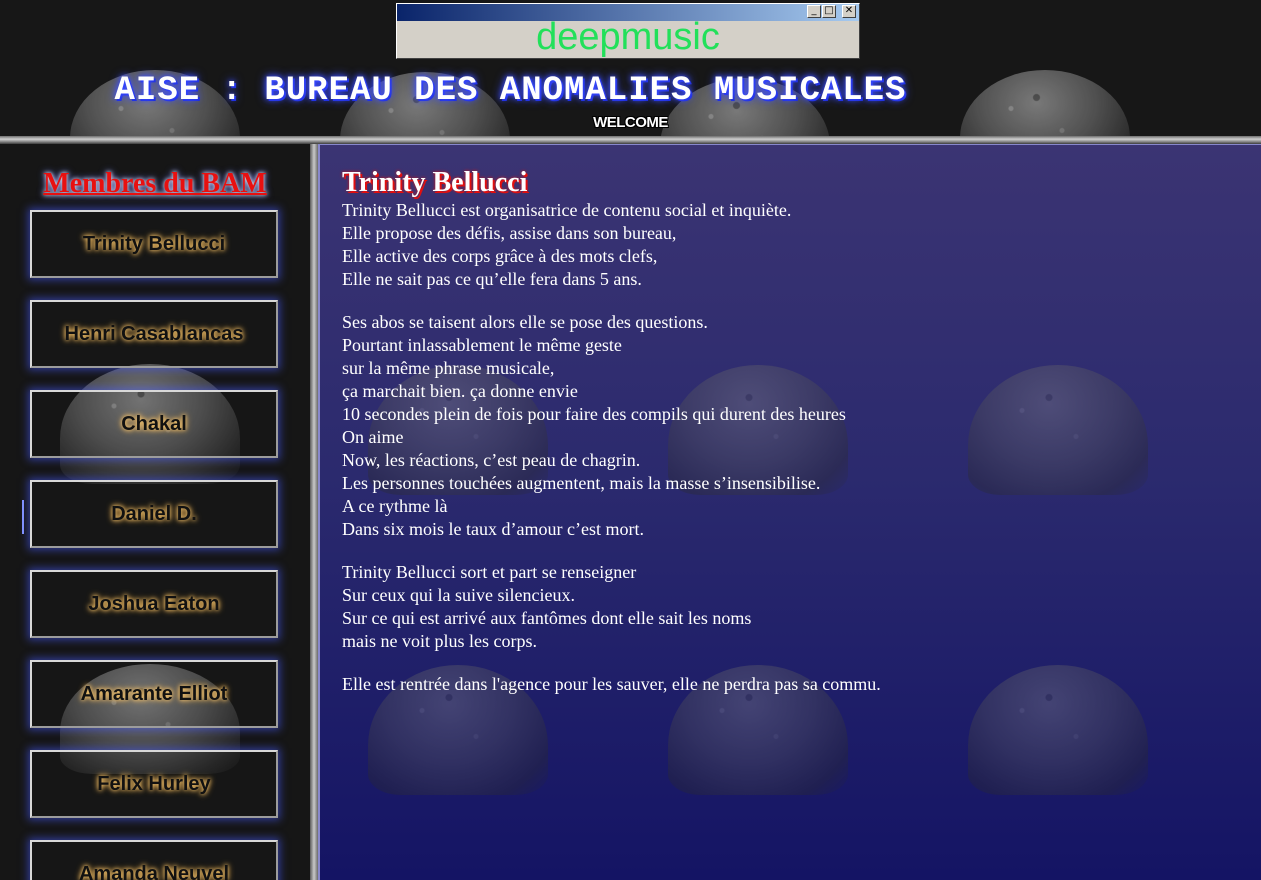 The width and height of the screenshot is (1261, 880). What do you see at coordinates (435, 182) in the screenshot?
I see `poem-title: Trinity Bellucci` at bounding box center [435, 182].